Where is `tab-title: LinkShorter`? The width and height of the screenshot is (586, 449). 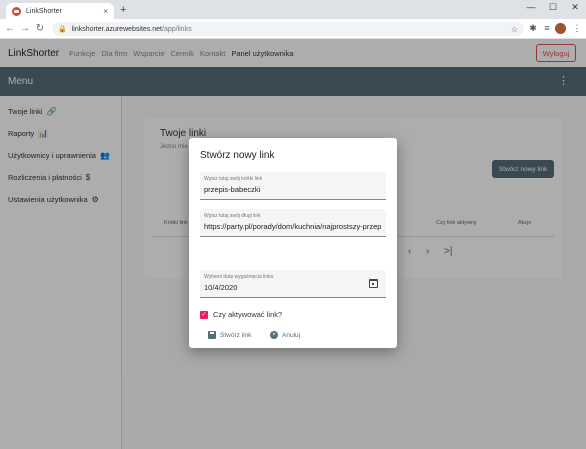 tab-title: LinkShorter is located at coordinates (44, 11).